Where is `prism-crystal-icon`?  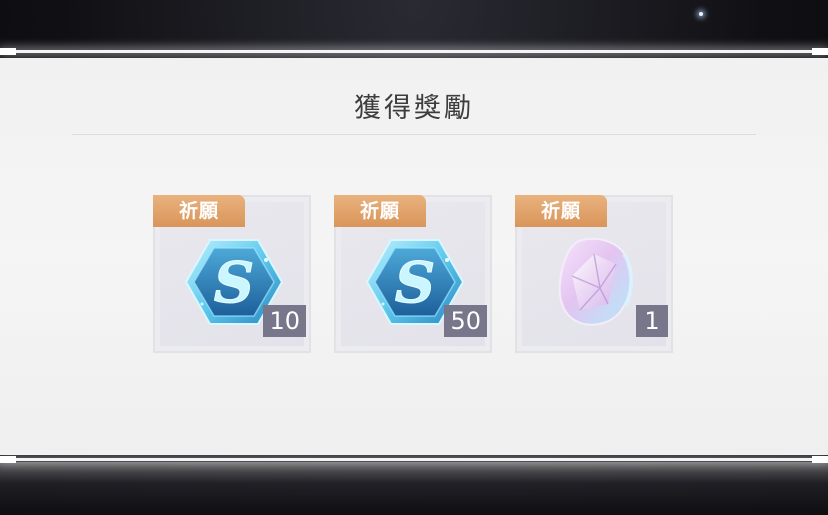
prism-crystal-icon is located at coordinates (595, 281).